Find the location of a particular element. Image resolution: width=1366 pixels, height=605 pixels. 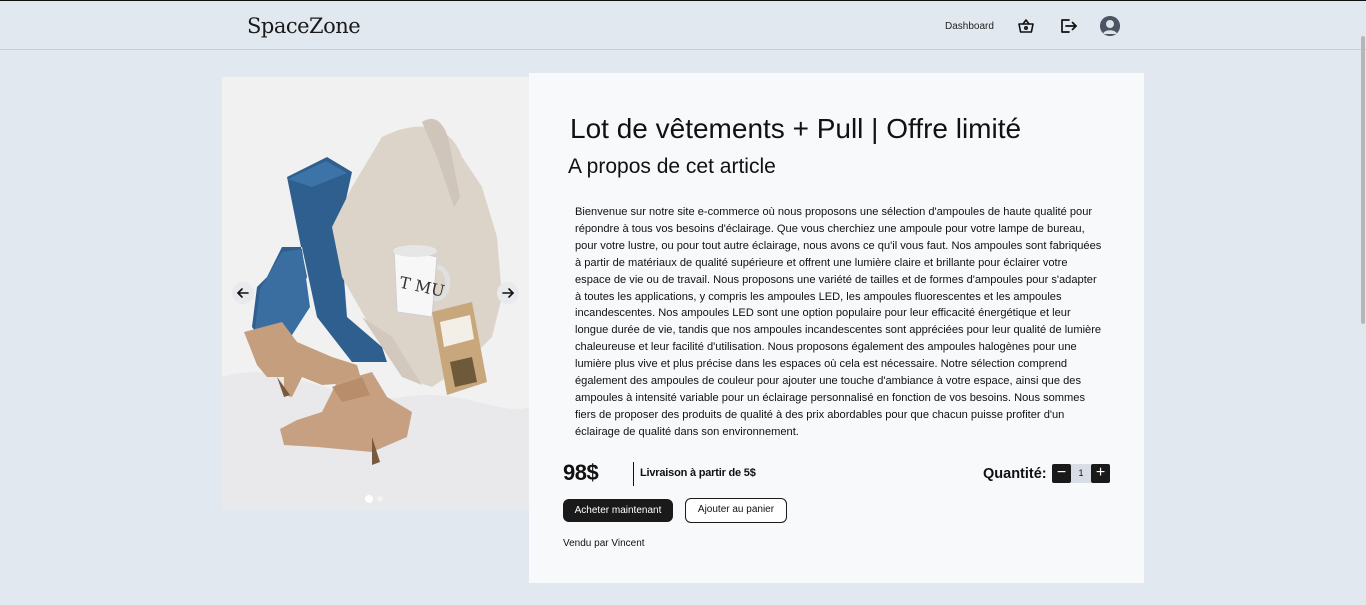

shipping-info: Livraison à partir de 5$ is located at coordinates (698, 473).